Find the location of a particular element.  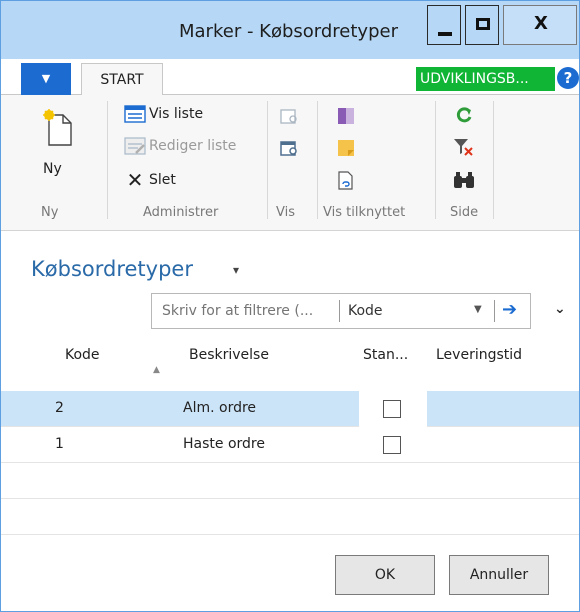

delete-x-icon: ✕ is located at coordinates (135, 180).